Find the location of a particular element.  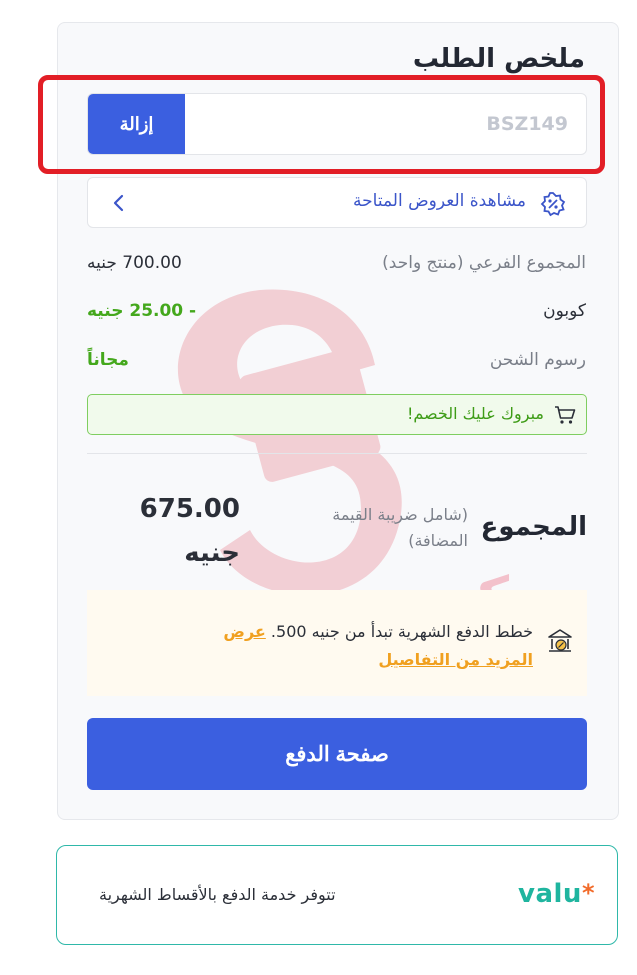

valu-card: valu* تتوفر خدمة الدفع بالأقساط الشهرية is located at coordinates (337, 895).